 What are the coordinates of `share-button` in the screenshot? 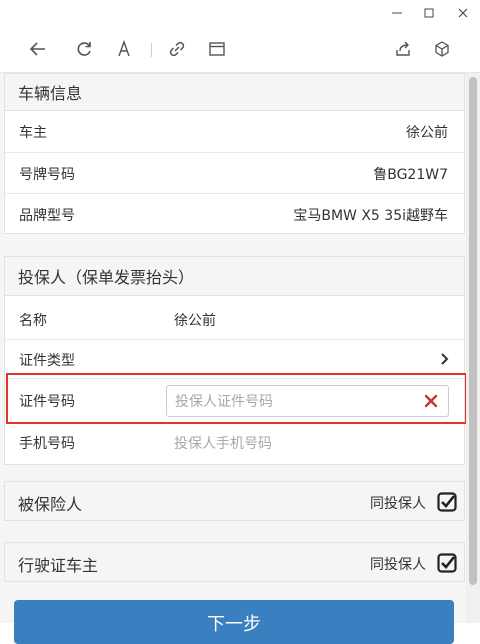 It's located at (403, 49).